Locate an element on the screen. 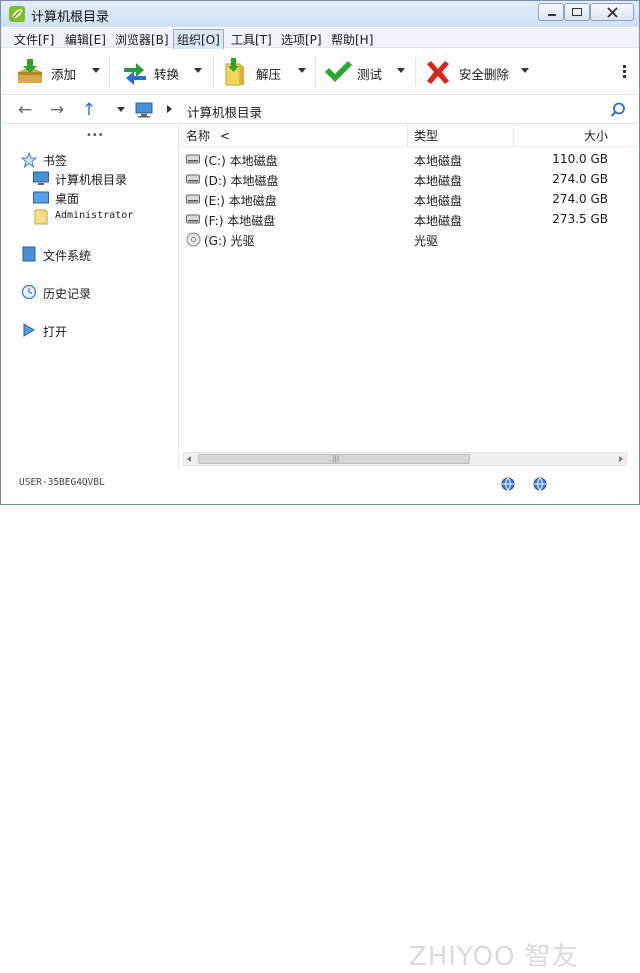 This screenshot has height=973, width=640. clock-icon is located at coordinates (29, 292).